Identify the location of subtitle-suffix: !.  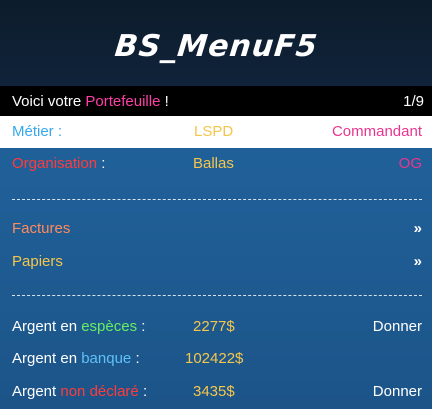
(164, 101).